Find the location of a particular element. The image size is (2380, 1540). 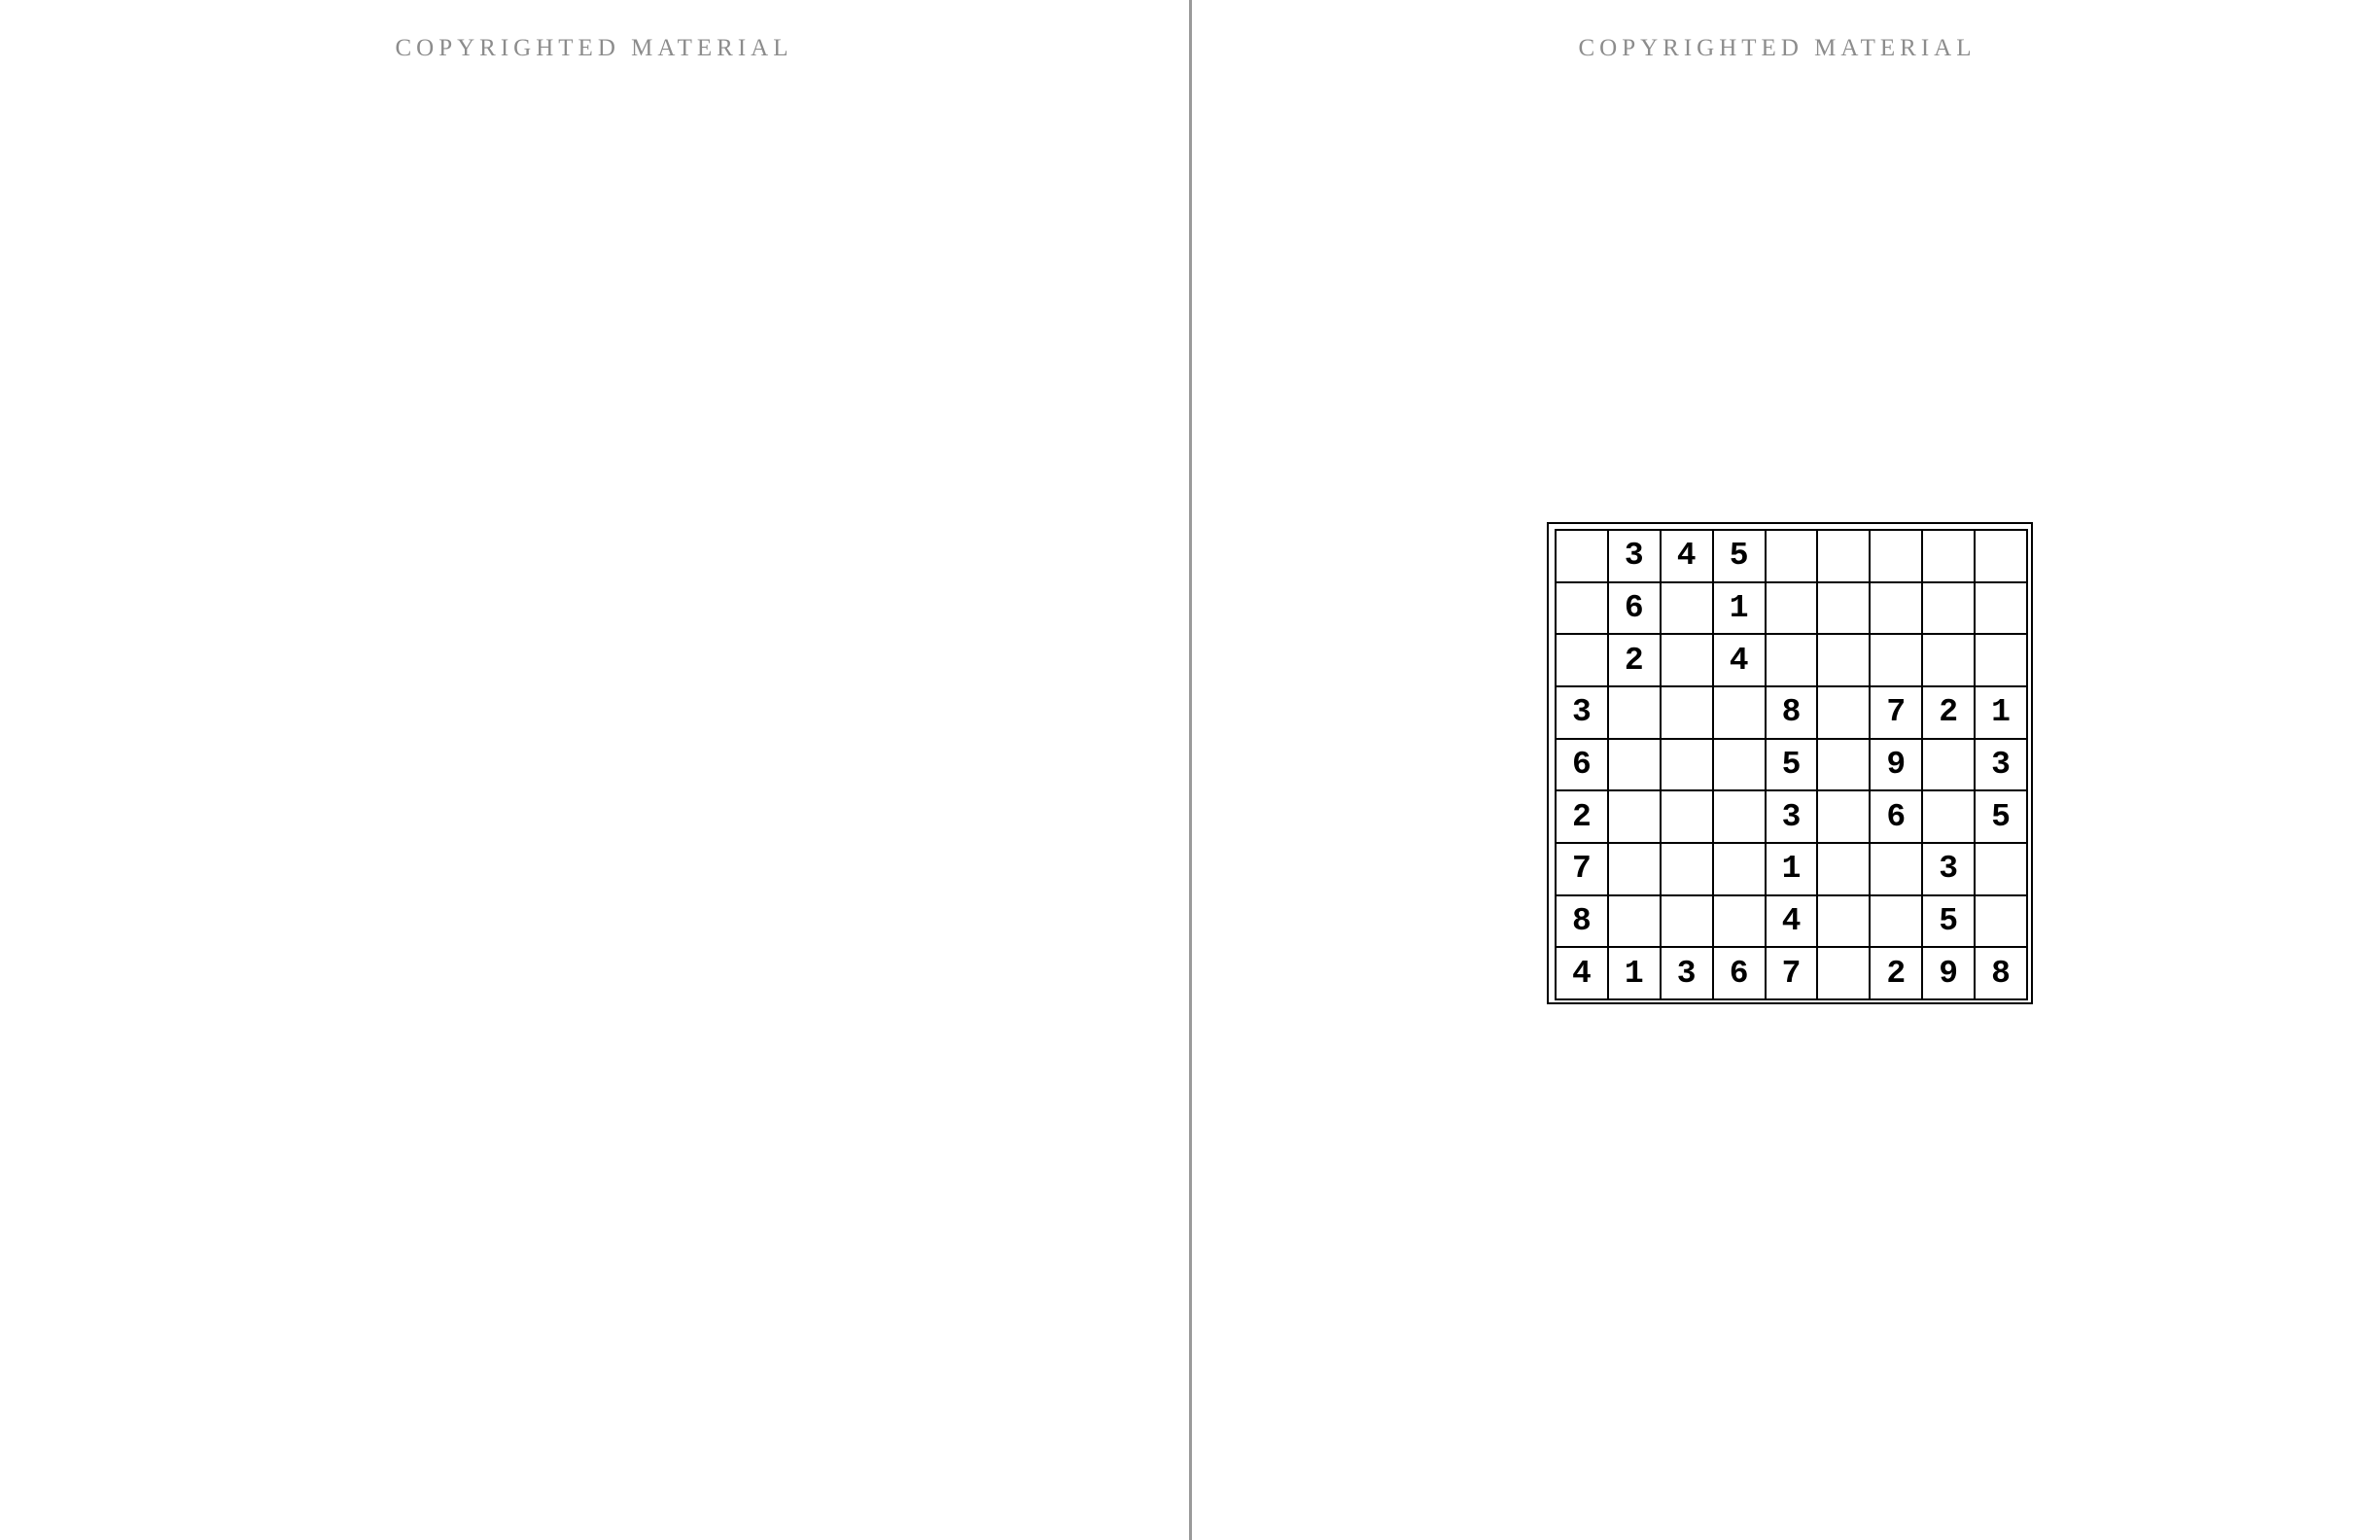

right-page-header: COPYRIGHTED MATERIAL is located at coordinates (1777, 48).